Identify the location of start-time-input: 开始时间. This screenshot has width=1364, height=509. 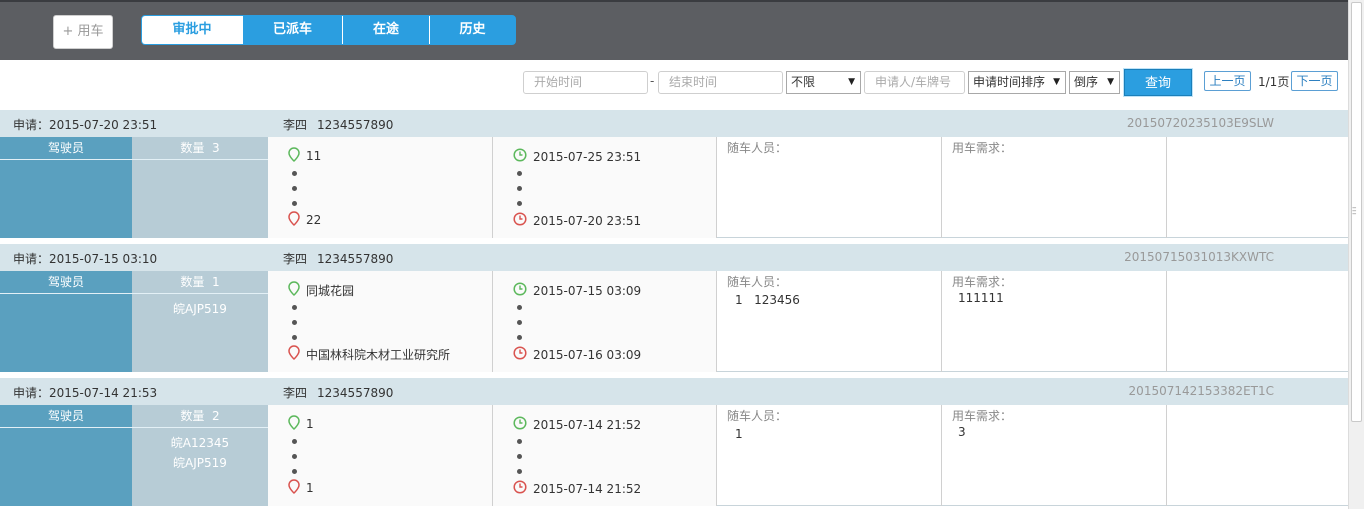
(585, 82).